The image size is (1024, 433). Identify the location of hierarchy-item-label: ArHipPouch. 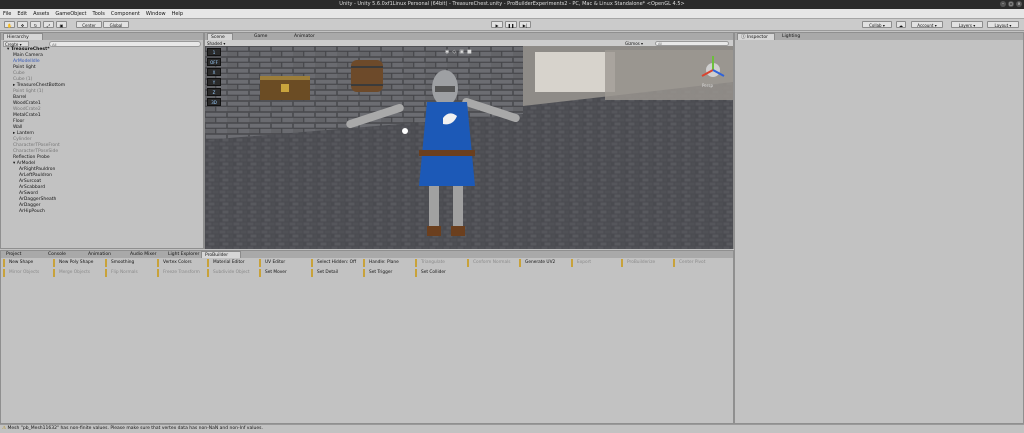
(32, 211).